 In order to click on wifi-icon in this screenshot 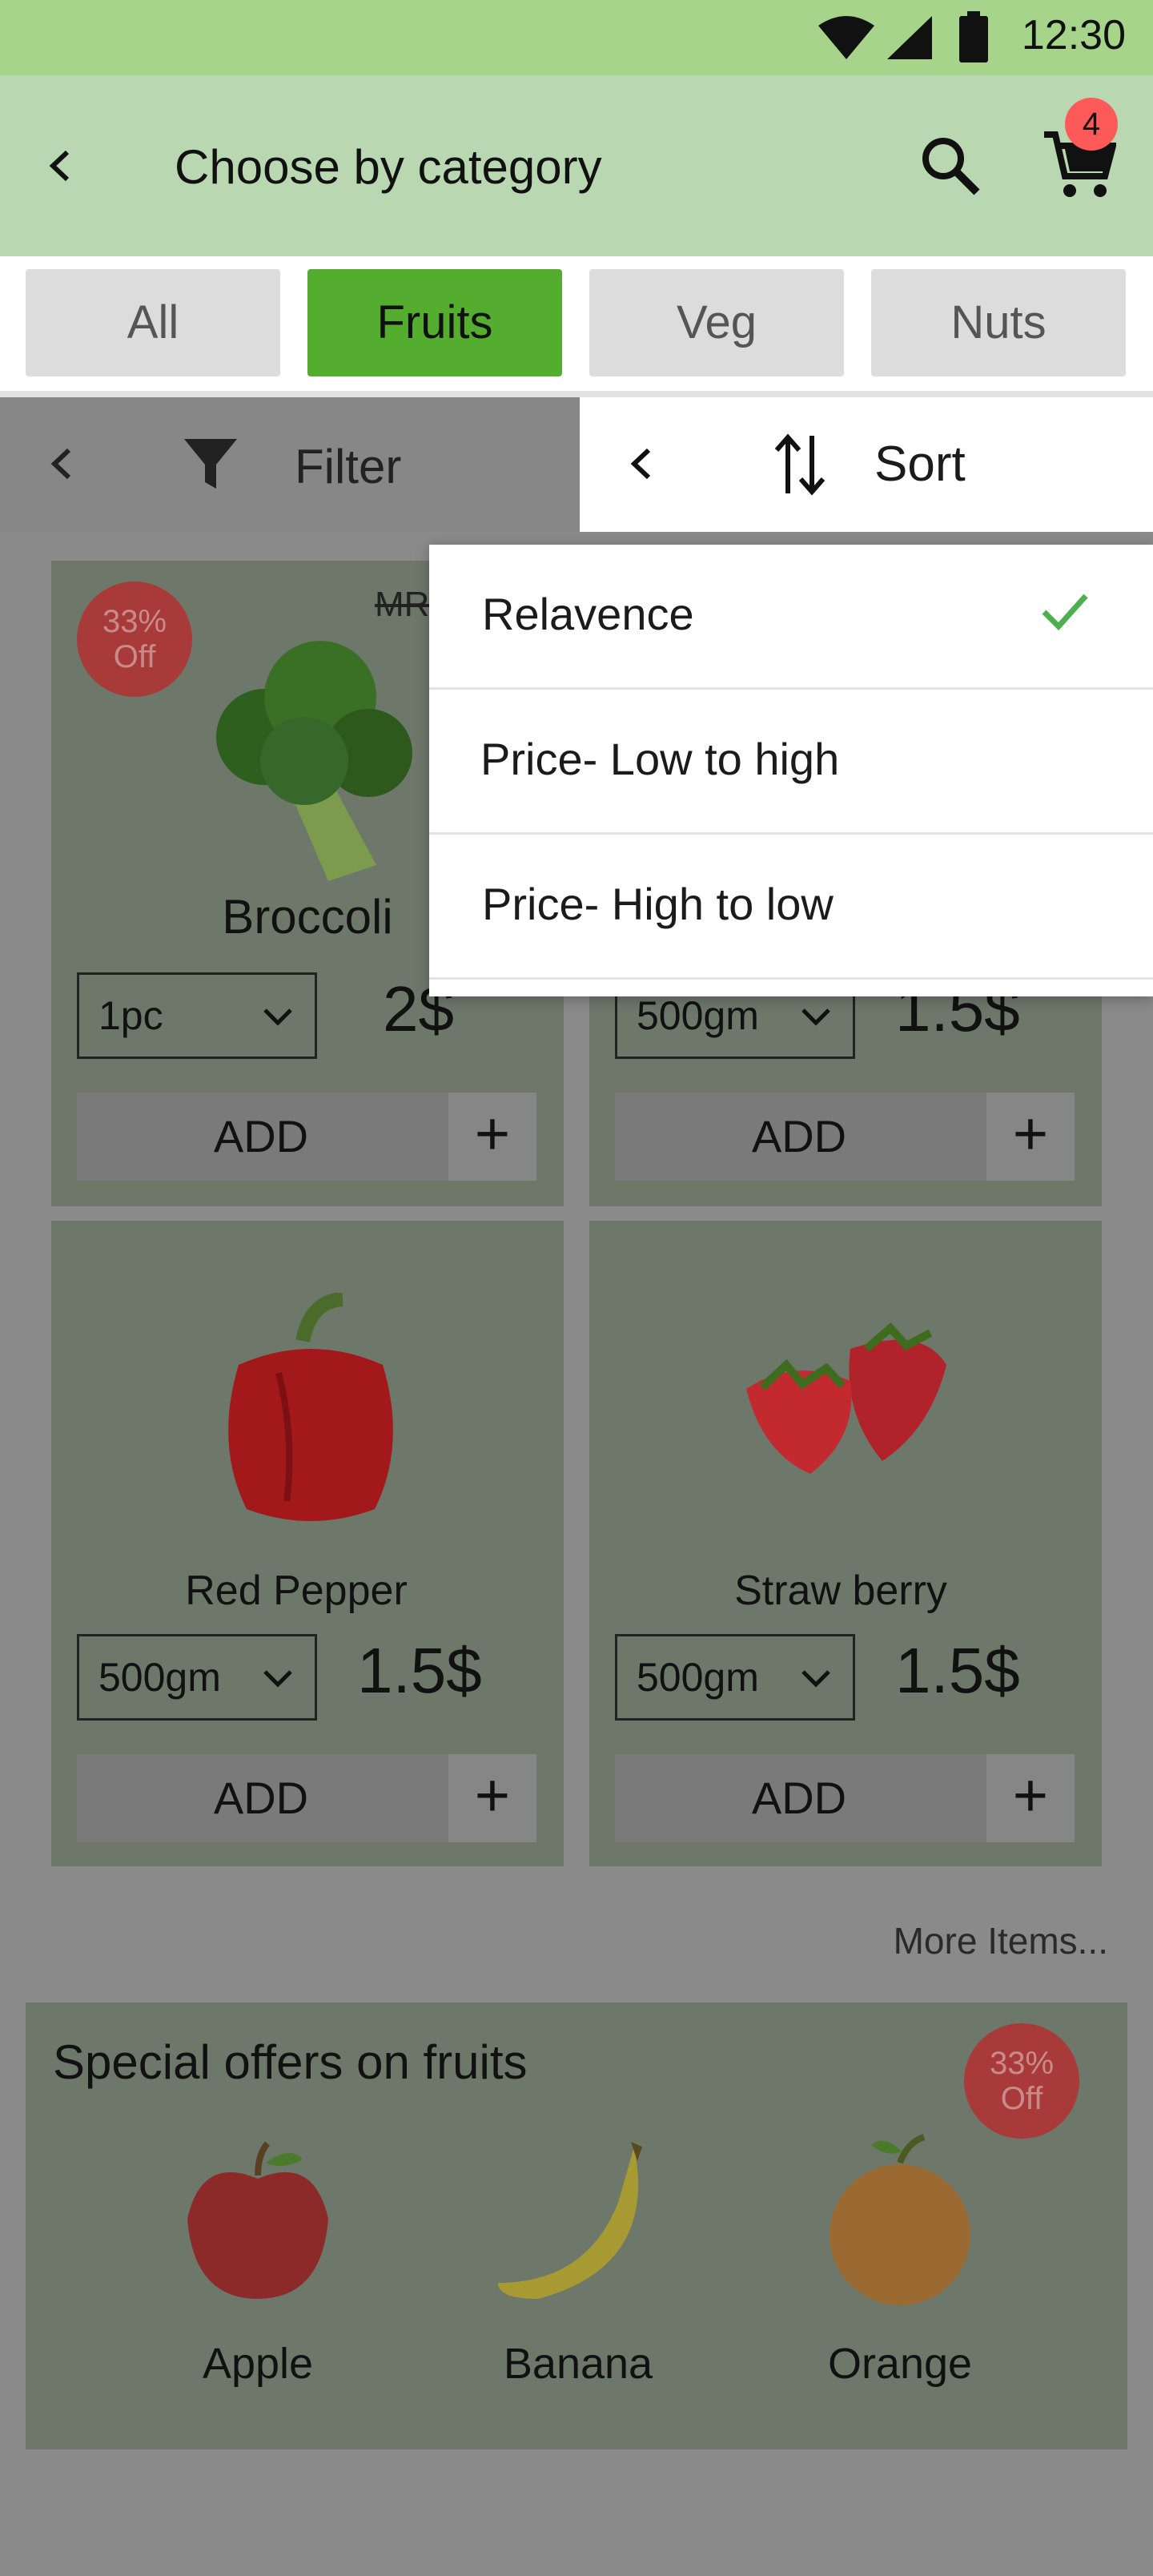, I will do `click(846, 37)`.